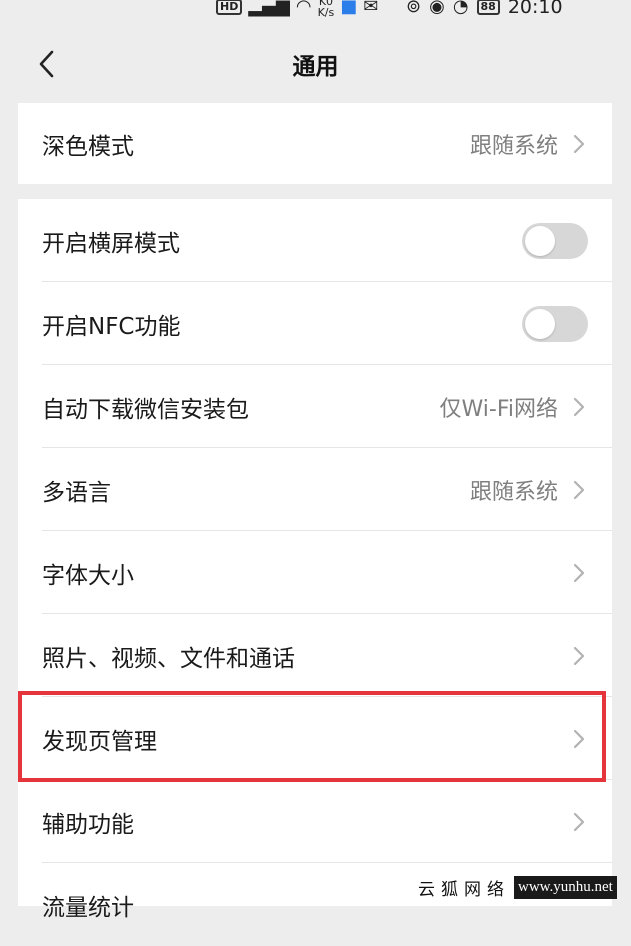 The width and height of the screenshot is (631, 946). Describe the element at coordinates (88, 907) in the screenshot. I see `data-usage-label: 流量统计` at that location.